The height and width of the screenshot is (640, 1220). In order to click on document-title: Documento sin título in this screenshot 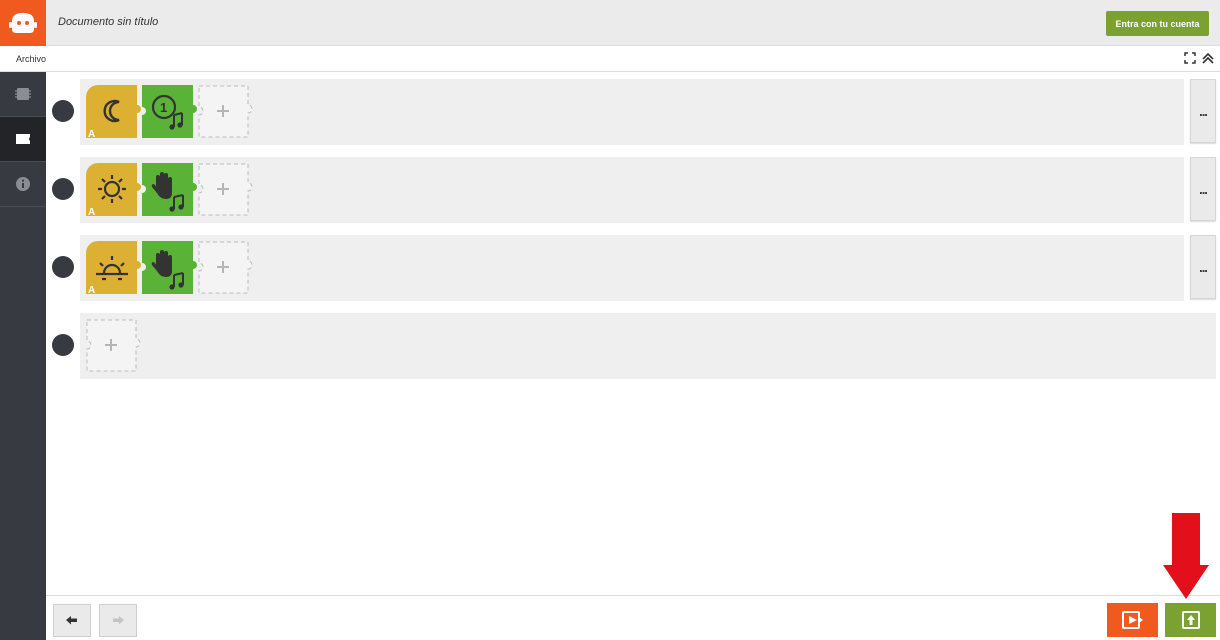, I will do `click(108, 22)`.